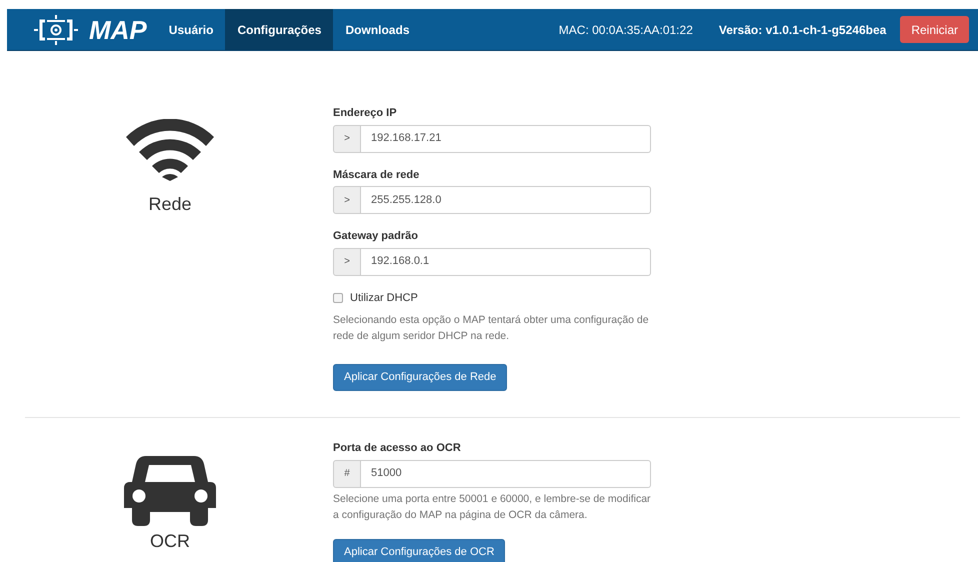 The image size is (978, 562). Describe the element at coordinates (365, 113) in the screenshot. I see `field-label: Endereço IP` at that location.